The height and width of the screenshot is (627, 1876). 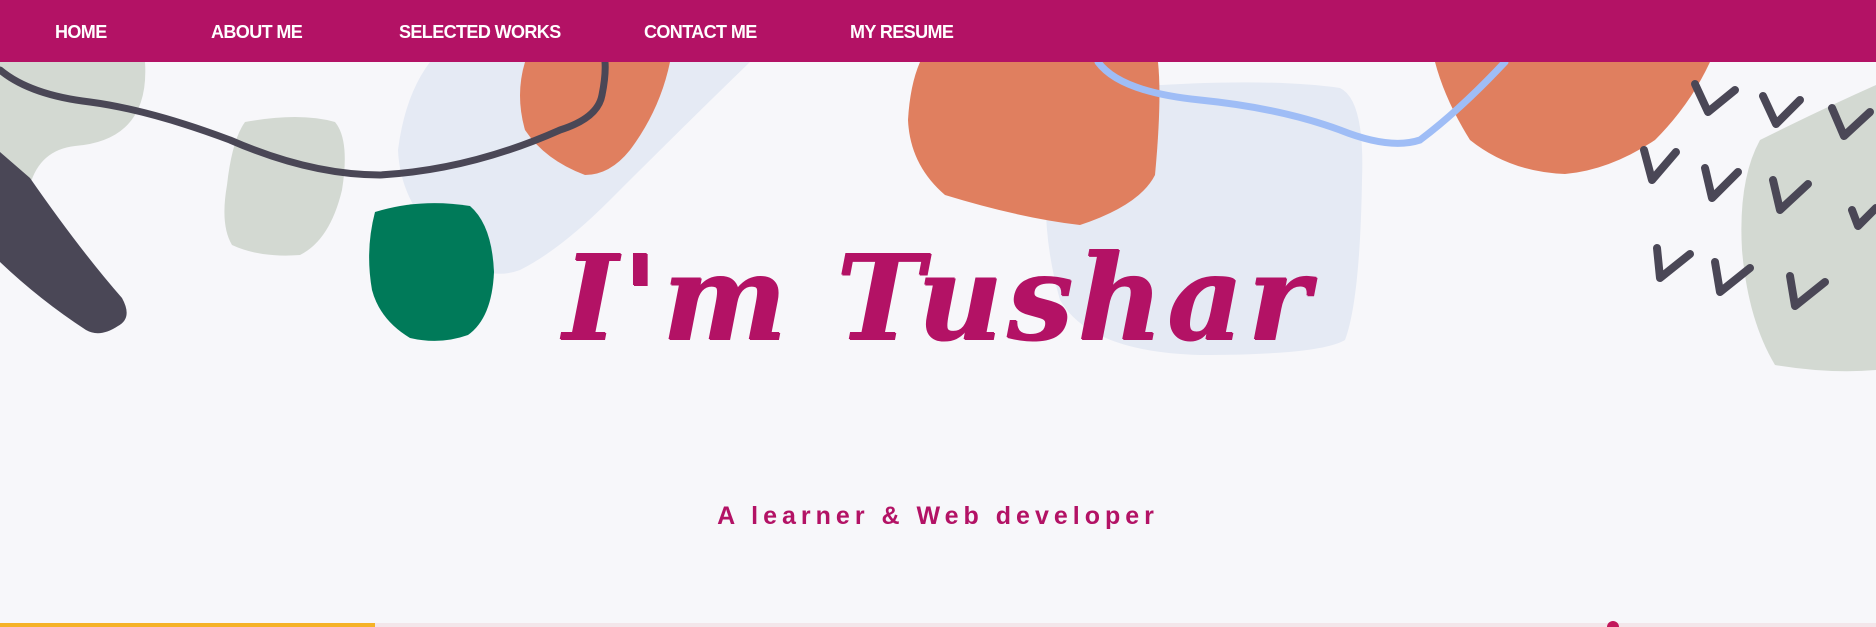 I want to click on hero-subtitle: A learner & Web developer, so click(x=938, y=516).